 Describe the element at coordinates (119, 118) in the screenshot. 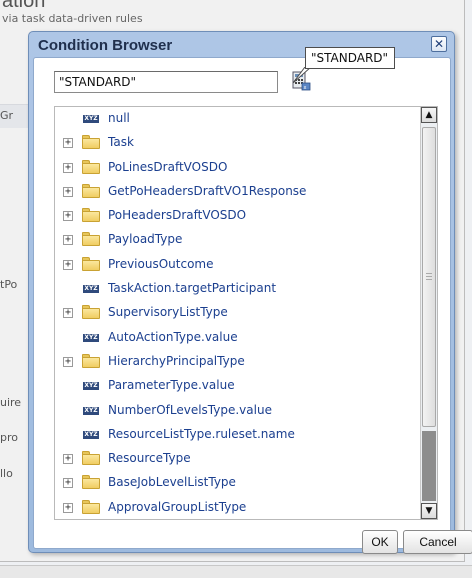

I see `tree-item-label: null` at that location.